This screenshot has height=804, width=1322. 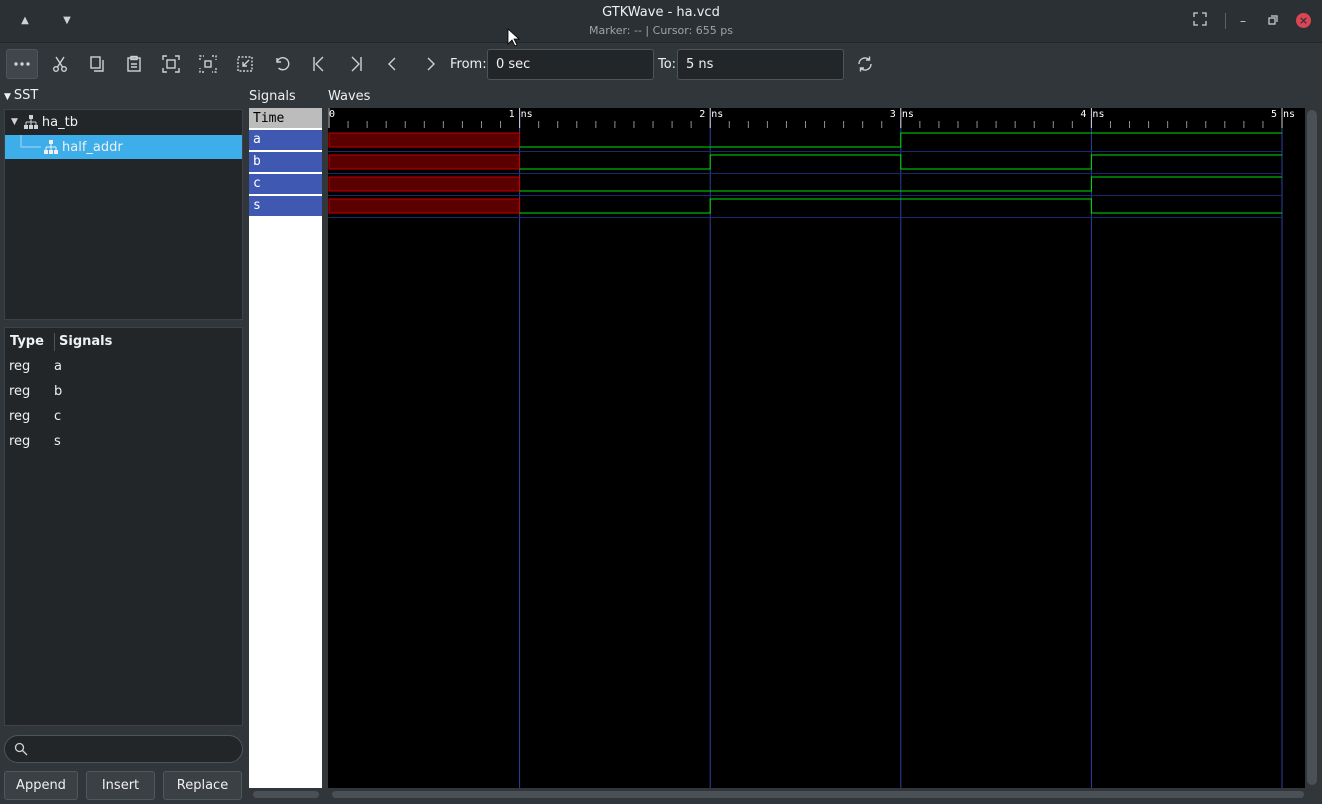 What do you see at coordinates (22, 64) in the screenshot?
I see `more-options-button` at bounding box center [22, 64].